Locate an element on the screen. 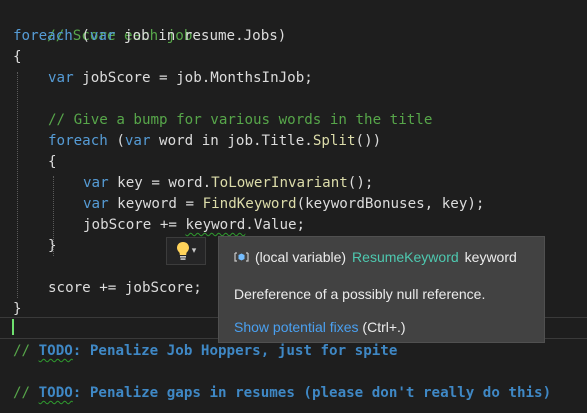 The width and height of the screenshot is (587, 413). fix-row: Show potential fixes (Ctrl+.) is located at coordinates (320, 327).